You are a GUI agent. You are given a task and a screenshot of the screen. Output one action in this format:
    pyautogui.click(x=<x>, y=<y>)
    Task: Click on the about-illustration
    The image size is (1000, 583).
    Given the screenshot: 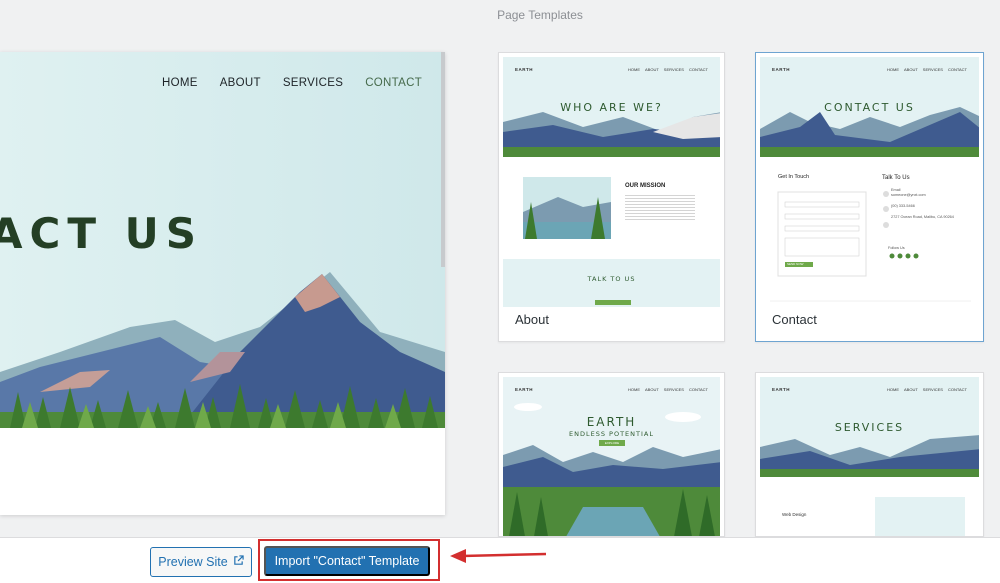 What is the action you would take?
    pyautogui.click(x=611, y=182)
    